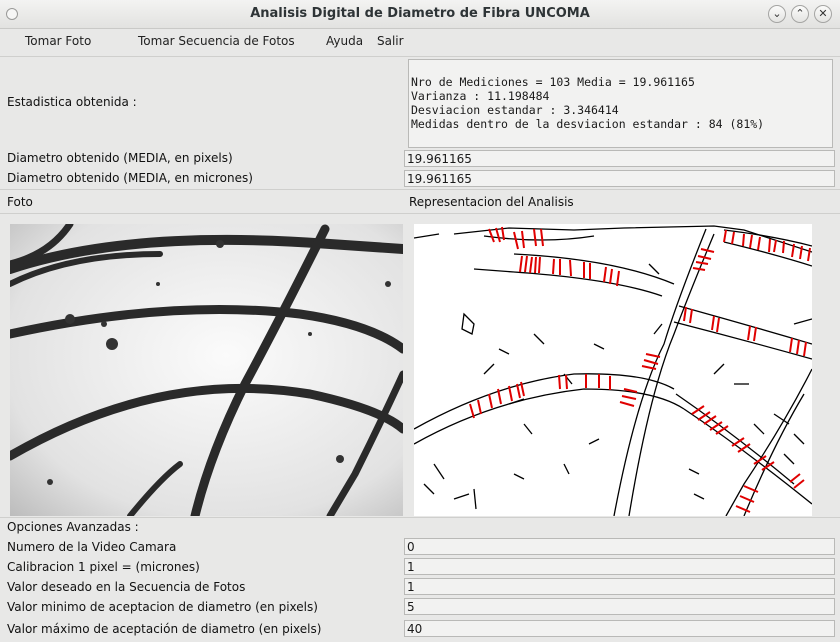 This screenshot has height=642, width=840. Describe the element at coordinates (73, 527) in the screenshot. I see `advanced-heading: Opciones Avanzadas :` at that location.